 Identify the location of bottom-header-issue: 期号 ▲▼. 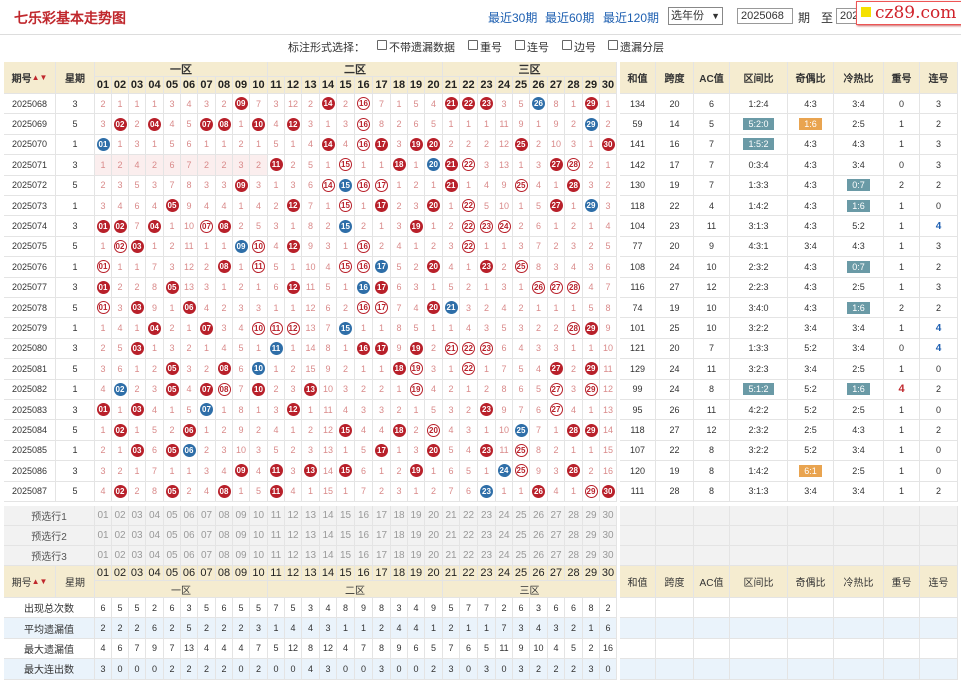
(30, 582).